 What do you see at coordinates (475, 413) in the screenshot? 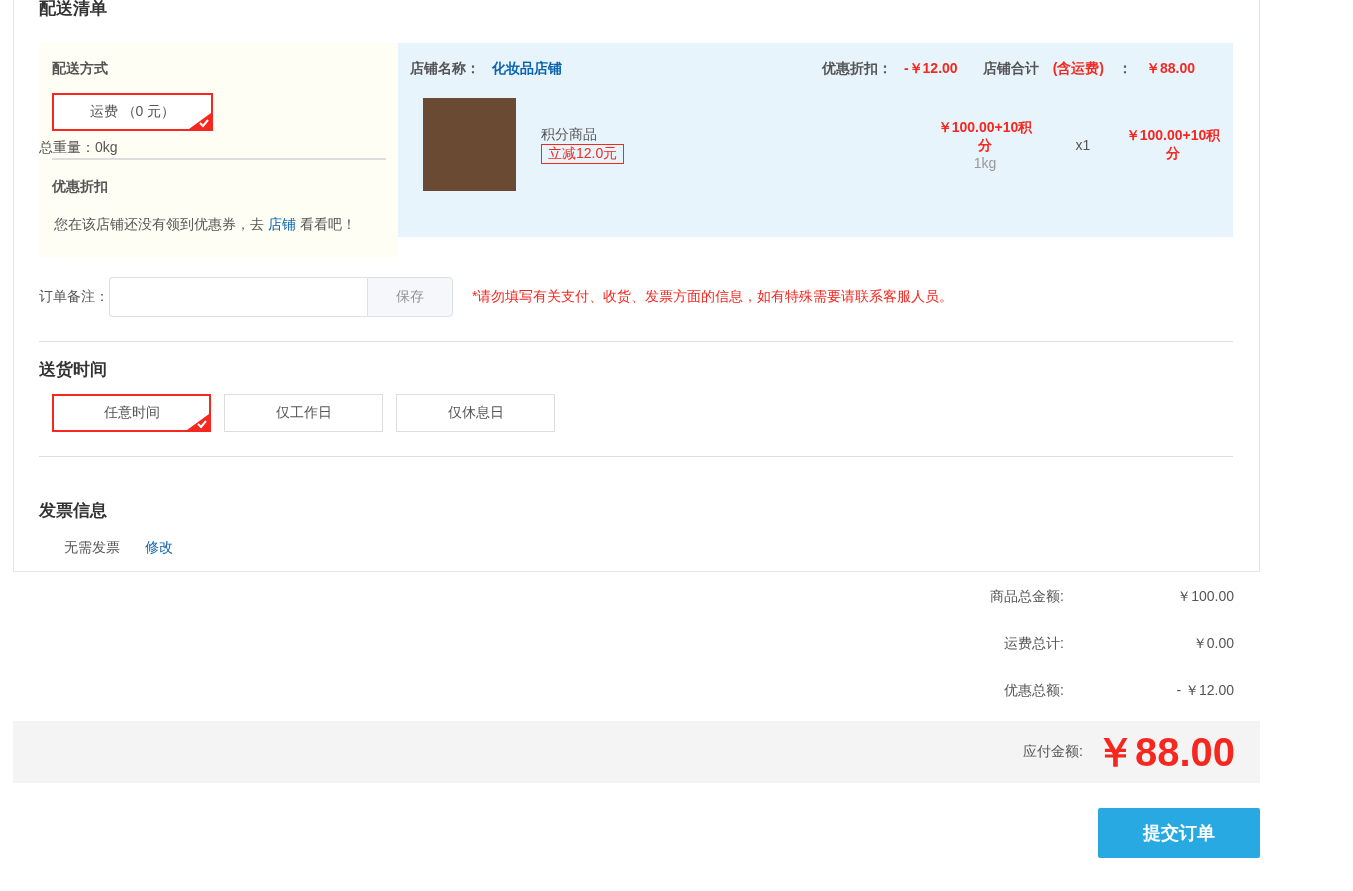
I see `delivery-time-option: 仅休息日` at bounding box center [475, 413].